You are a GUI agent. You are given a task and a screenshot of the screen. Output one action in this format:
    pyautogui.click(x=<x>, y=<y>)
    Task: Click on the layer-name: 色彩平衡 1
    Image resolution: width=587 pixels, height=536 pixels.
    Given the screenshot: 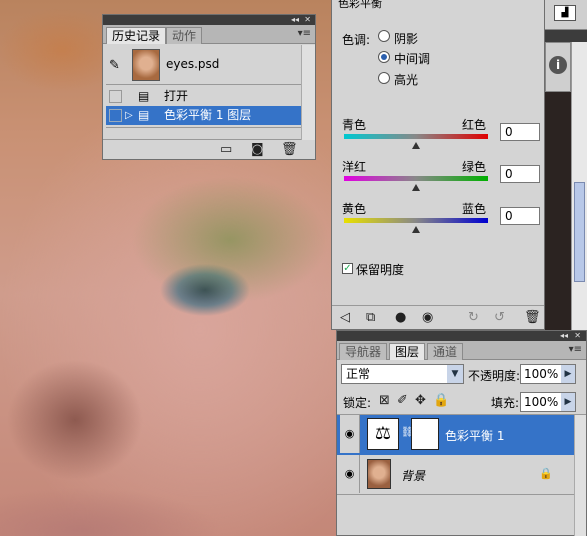 What is the action you would take?
    pyautogui.click(x=475, y=436)
    